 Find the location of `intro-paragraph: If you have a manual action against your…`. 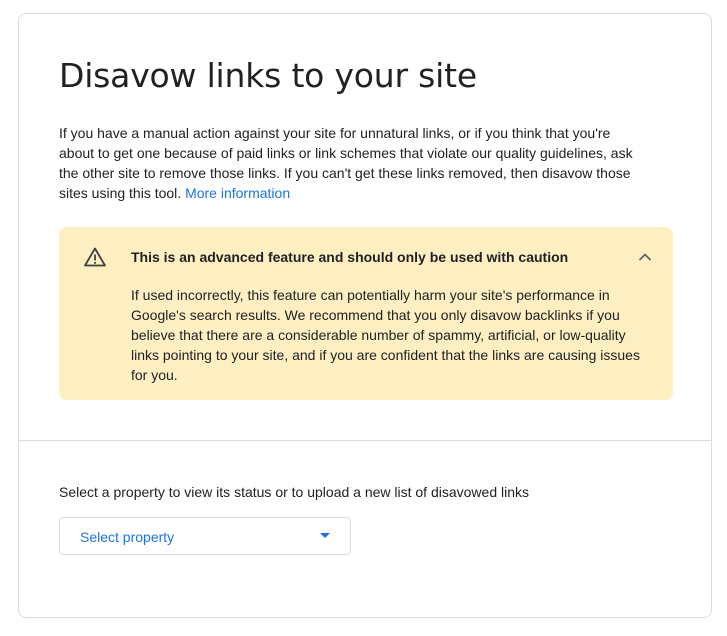

intro-paragraph: If you have a manual action against your… is located at coordinates (346, 163).